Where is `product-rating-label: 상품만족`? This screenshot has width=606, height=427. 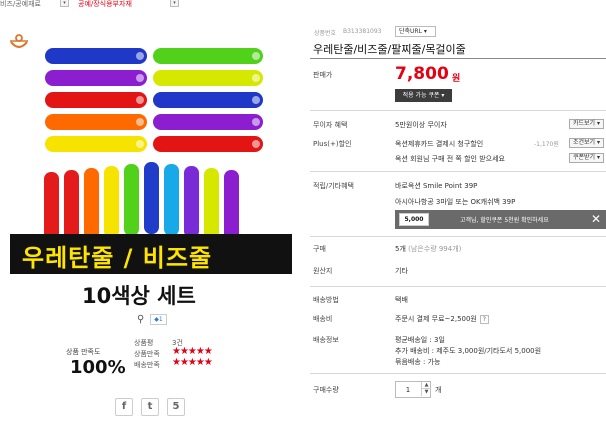
product-rating-label: 상품만족 is located at coordinates (147, 354).